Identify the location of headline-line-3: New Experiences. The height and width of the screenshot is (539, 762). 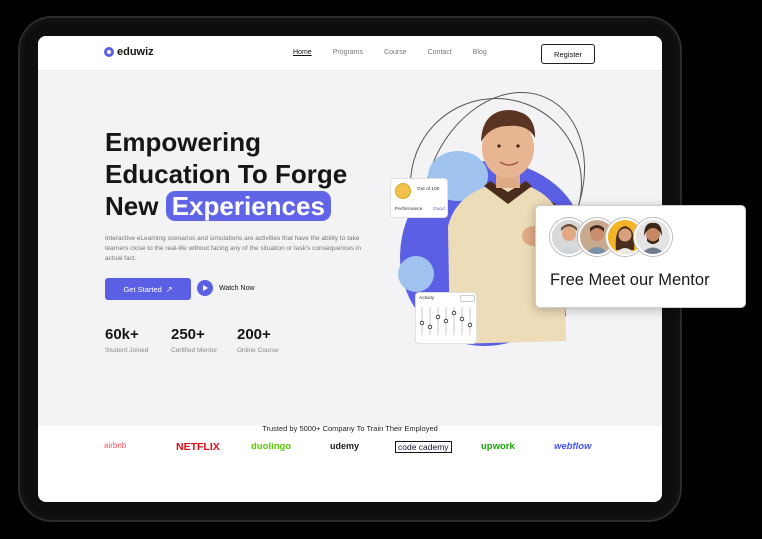
(226, 206).